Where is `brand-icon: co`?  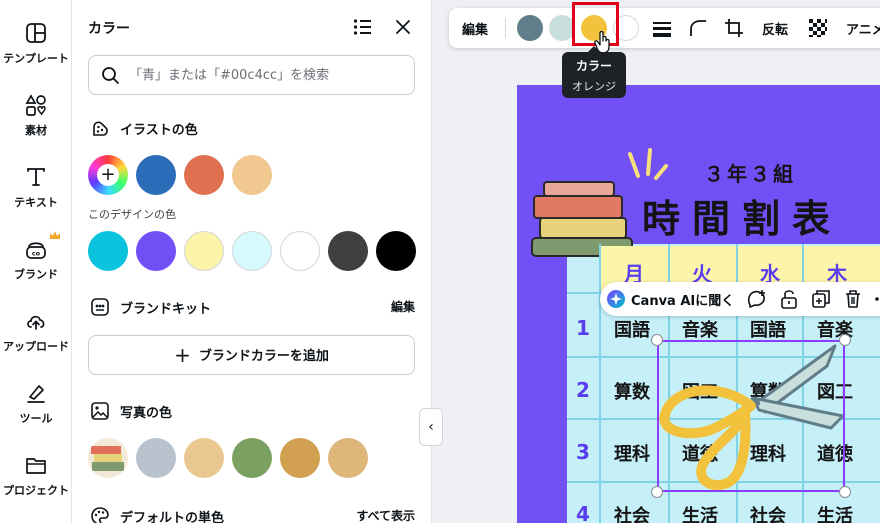
brand-icon: co is located at coordinates (36, 250).